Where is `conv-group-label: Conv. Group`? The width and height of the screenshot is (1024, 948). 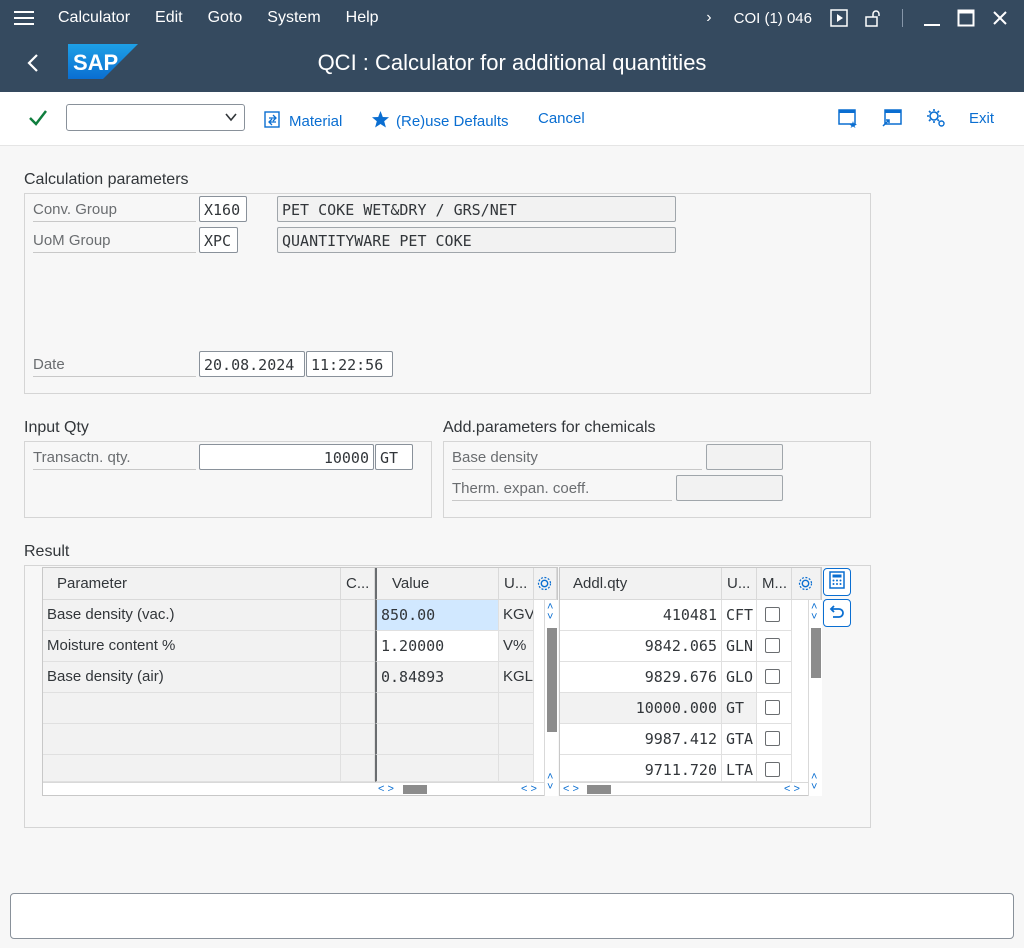 conv-group-label: Conv. Group is located at coordinates (114, 211).